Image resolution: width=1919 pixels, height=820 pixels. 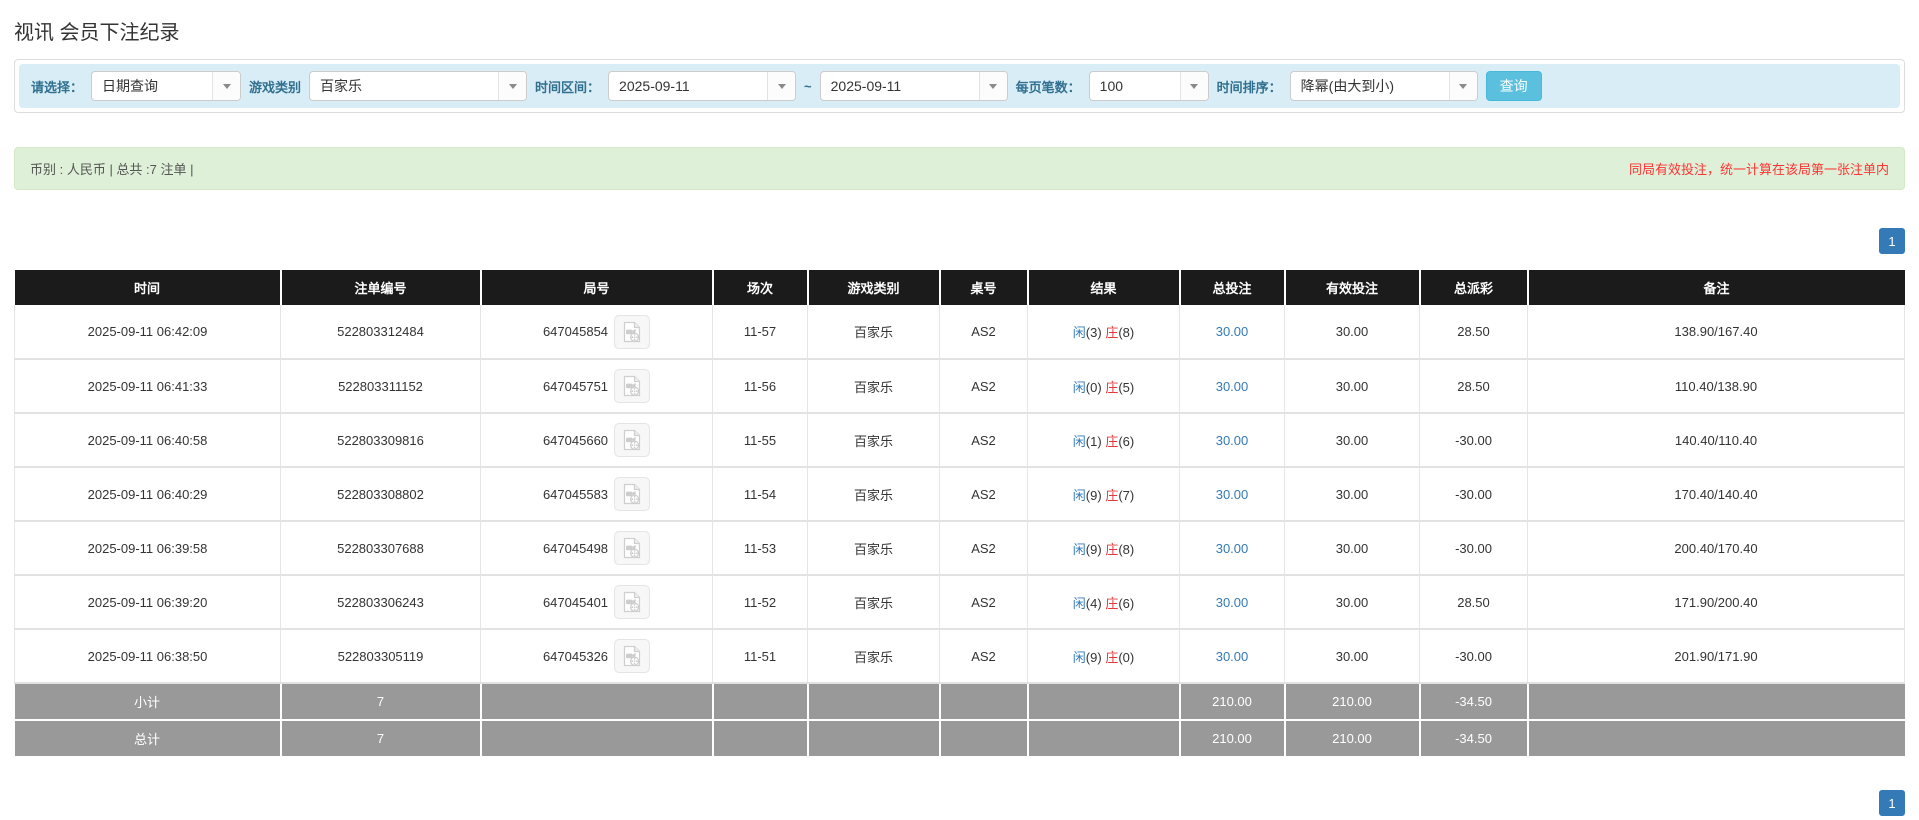 What do you see at coordinates (147, 332) in the screenshot?
I see `bet-time: 2025-09-11 06:42:09` at bounding box center [147, 332].